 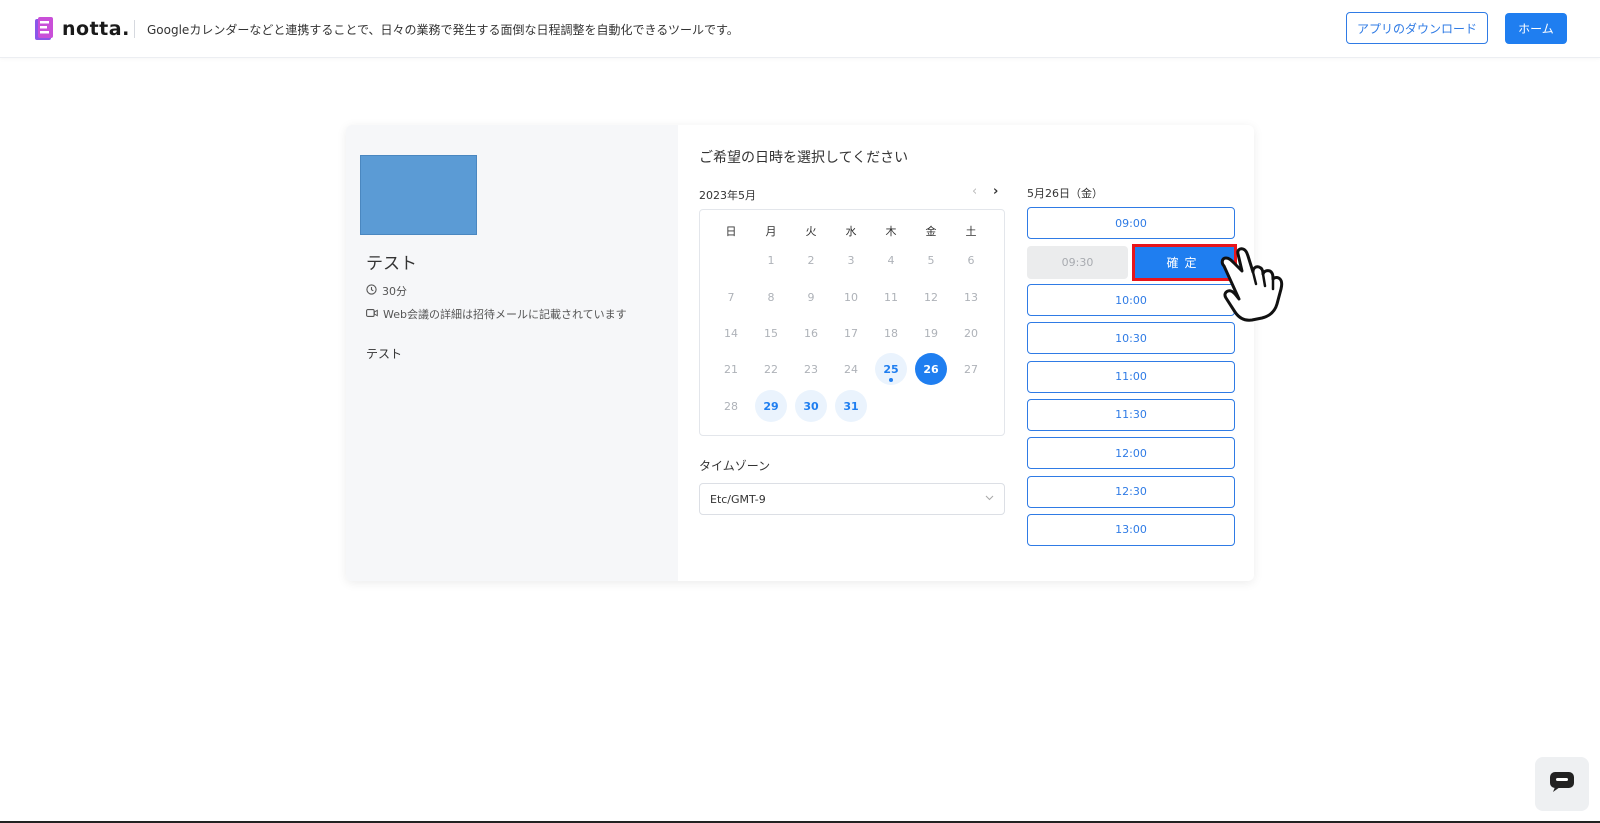 What do you see at coordinates (891, 333) in the screenshot?
I see `calendar-day: 18` at bounding box center [891, 333].